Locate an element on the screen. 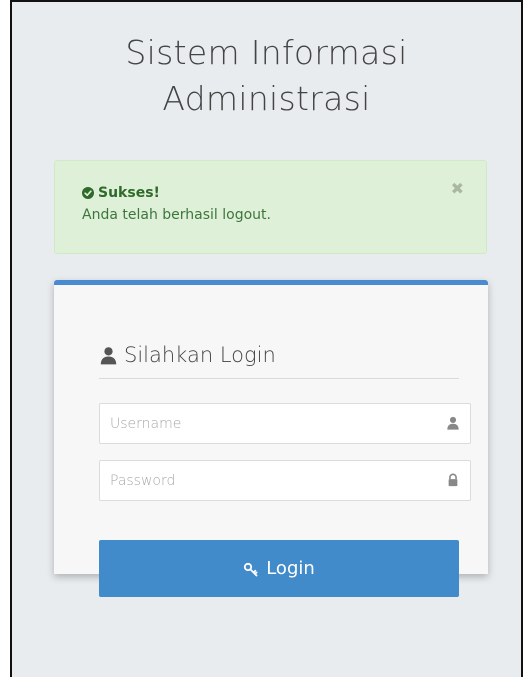  password-field is located at coordinates (285, 480).